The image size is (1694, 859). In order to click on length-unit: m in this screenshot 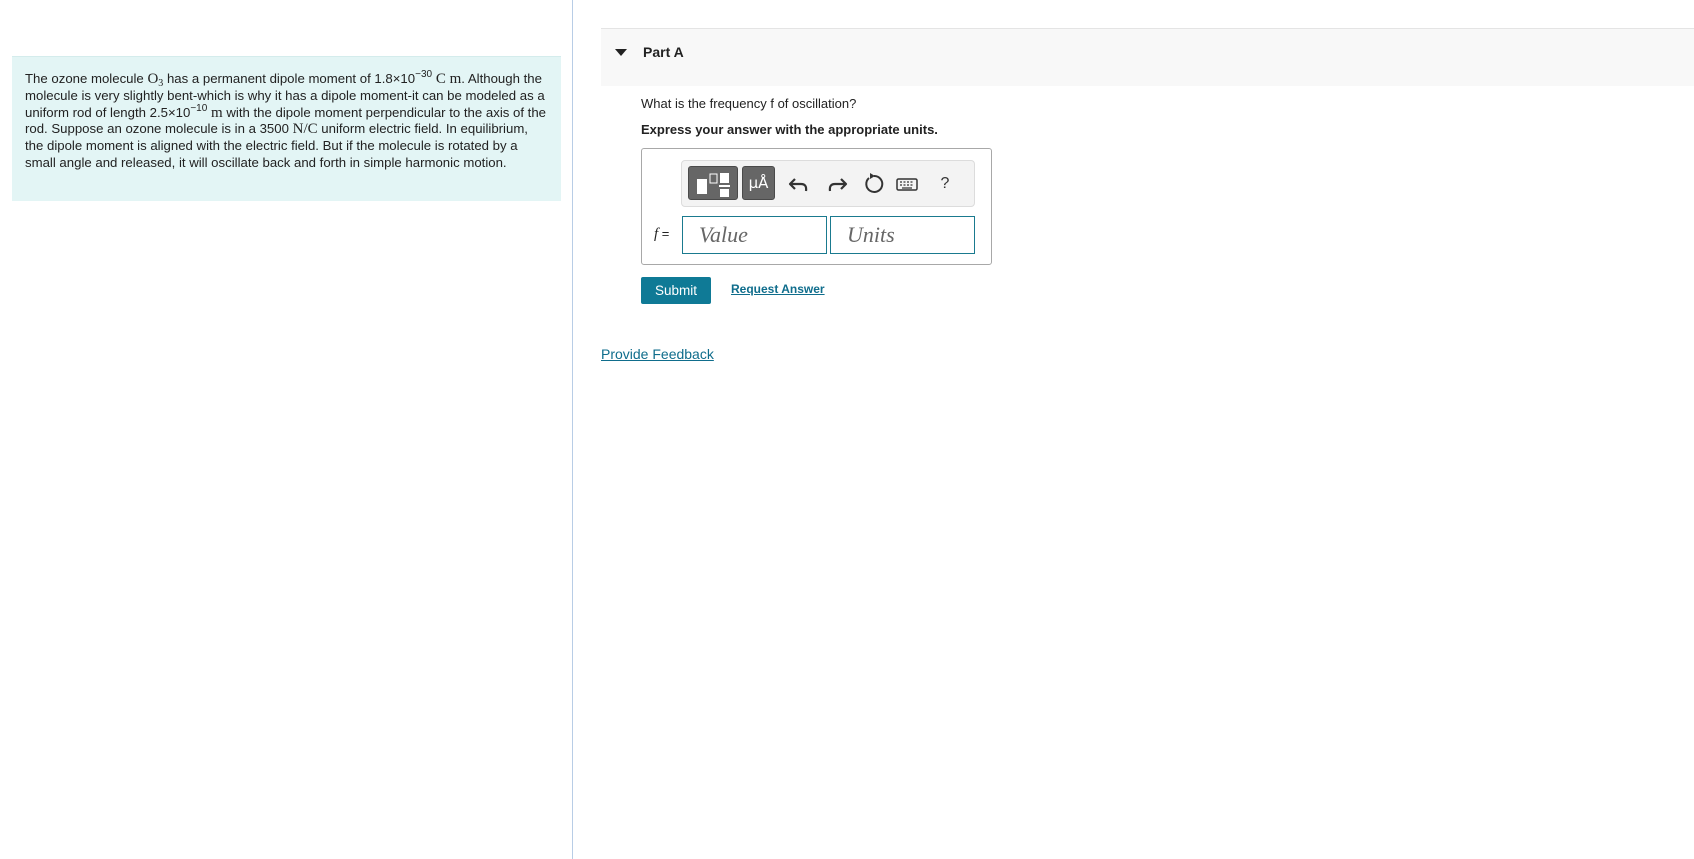, I will do `click(215, 112)`.